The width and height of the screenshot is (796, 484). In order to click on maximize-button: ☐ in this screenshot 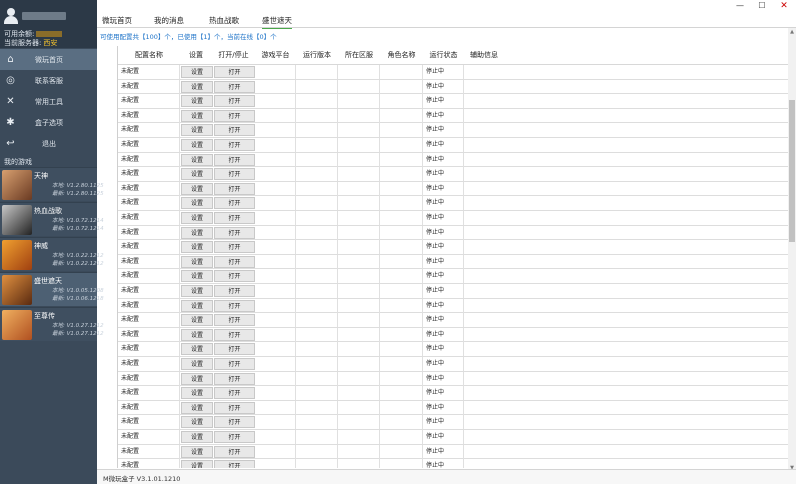, I will do `click(762, 6)`.